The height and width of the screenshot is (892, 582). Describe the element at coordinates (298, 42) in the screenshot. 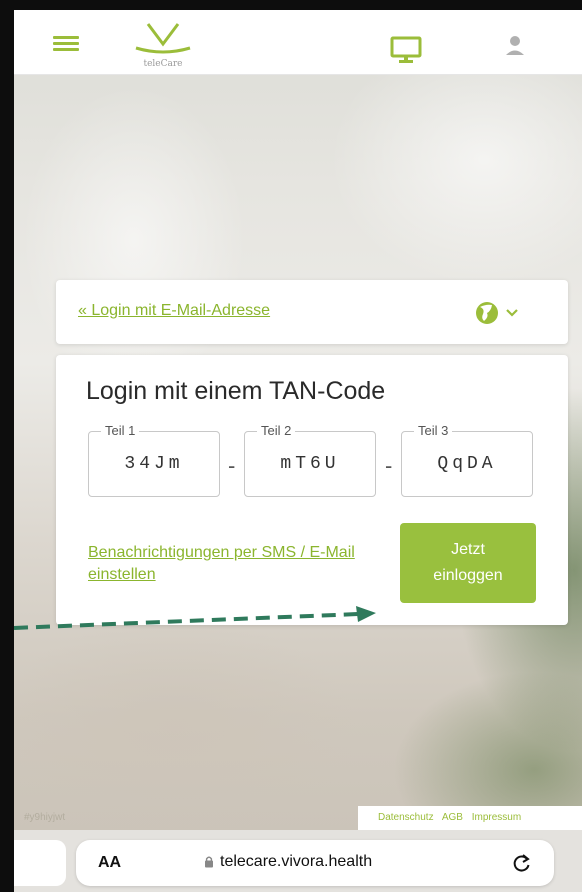

I see `top-navigation-bar: teleCare` at that location.